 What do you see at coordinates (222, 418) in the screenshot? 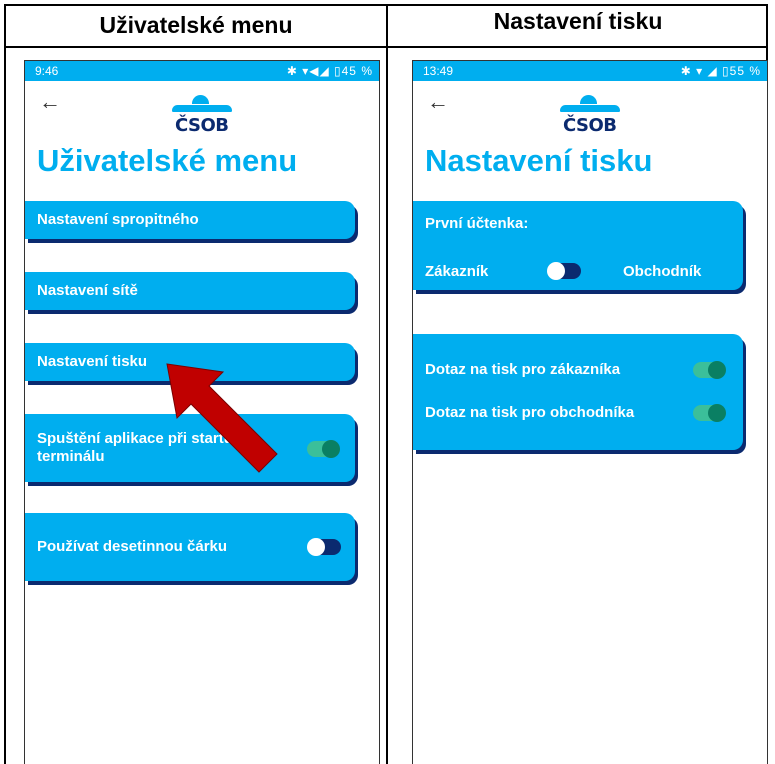
I see `red-arrow-icon` at bounding box center [222, 418].